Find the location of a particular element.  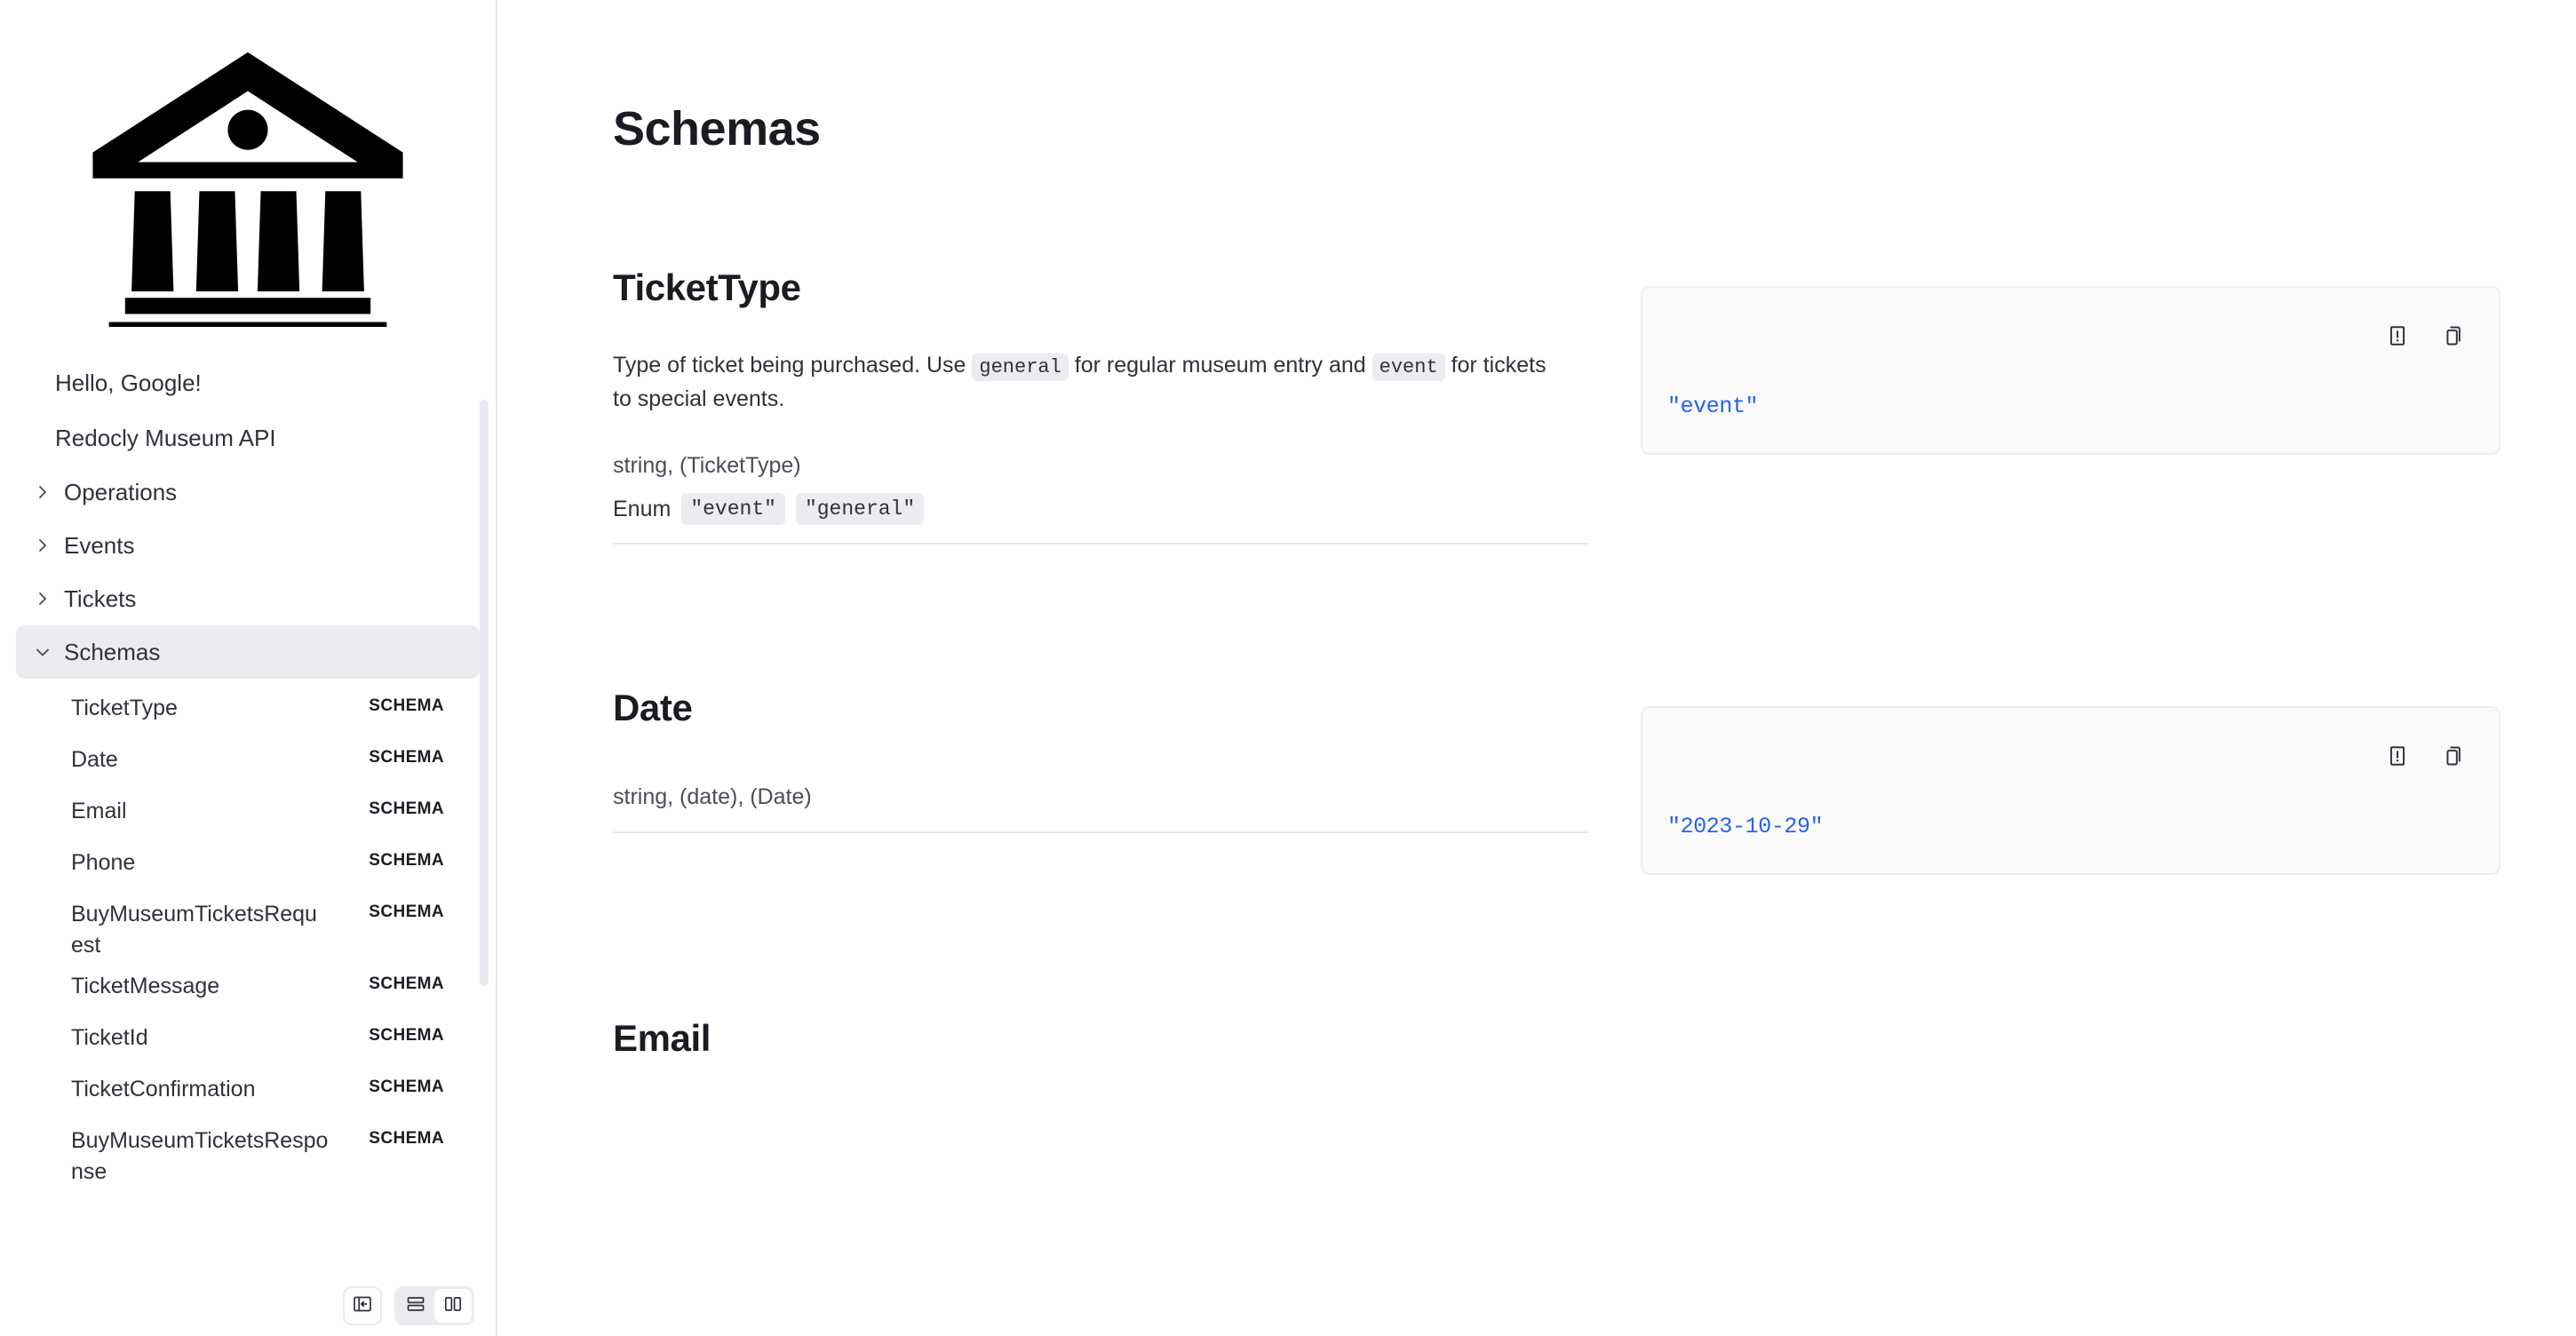

collapse-sidebar-icon is located at coordinates (362, 1306).